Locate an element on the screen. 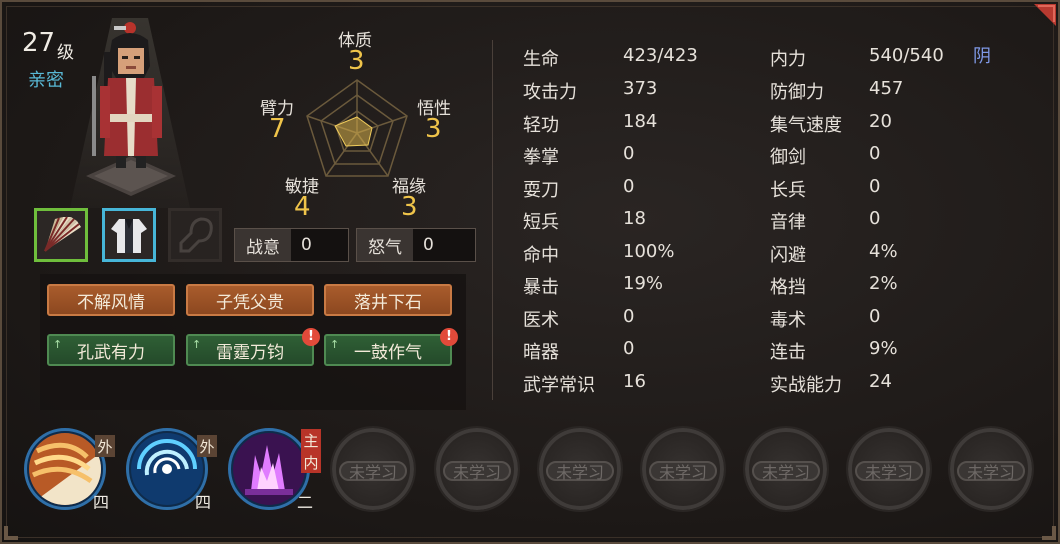 The width and height of the screenshot is (1060, 544). stat-label: 防御力 is located at coordinates (797, 92).